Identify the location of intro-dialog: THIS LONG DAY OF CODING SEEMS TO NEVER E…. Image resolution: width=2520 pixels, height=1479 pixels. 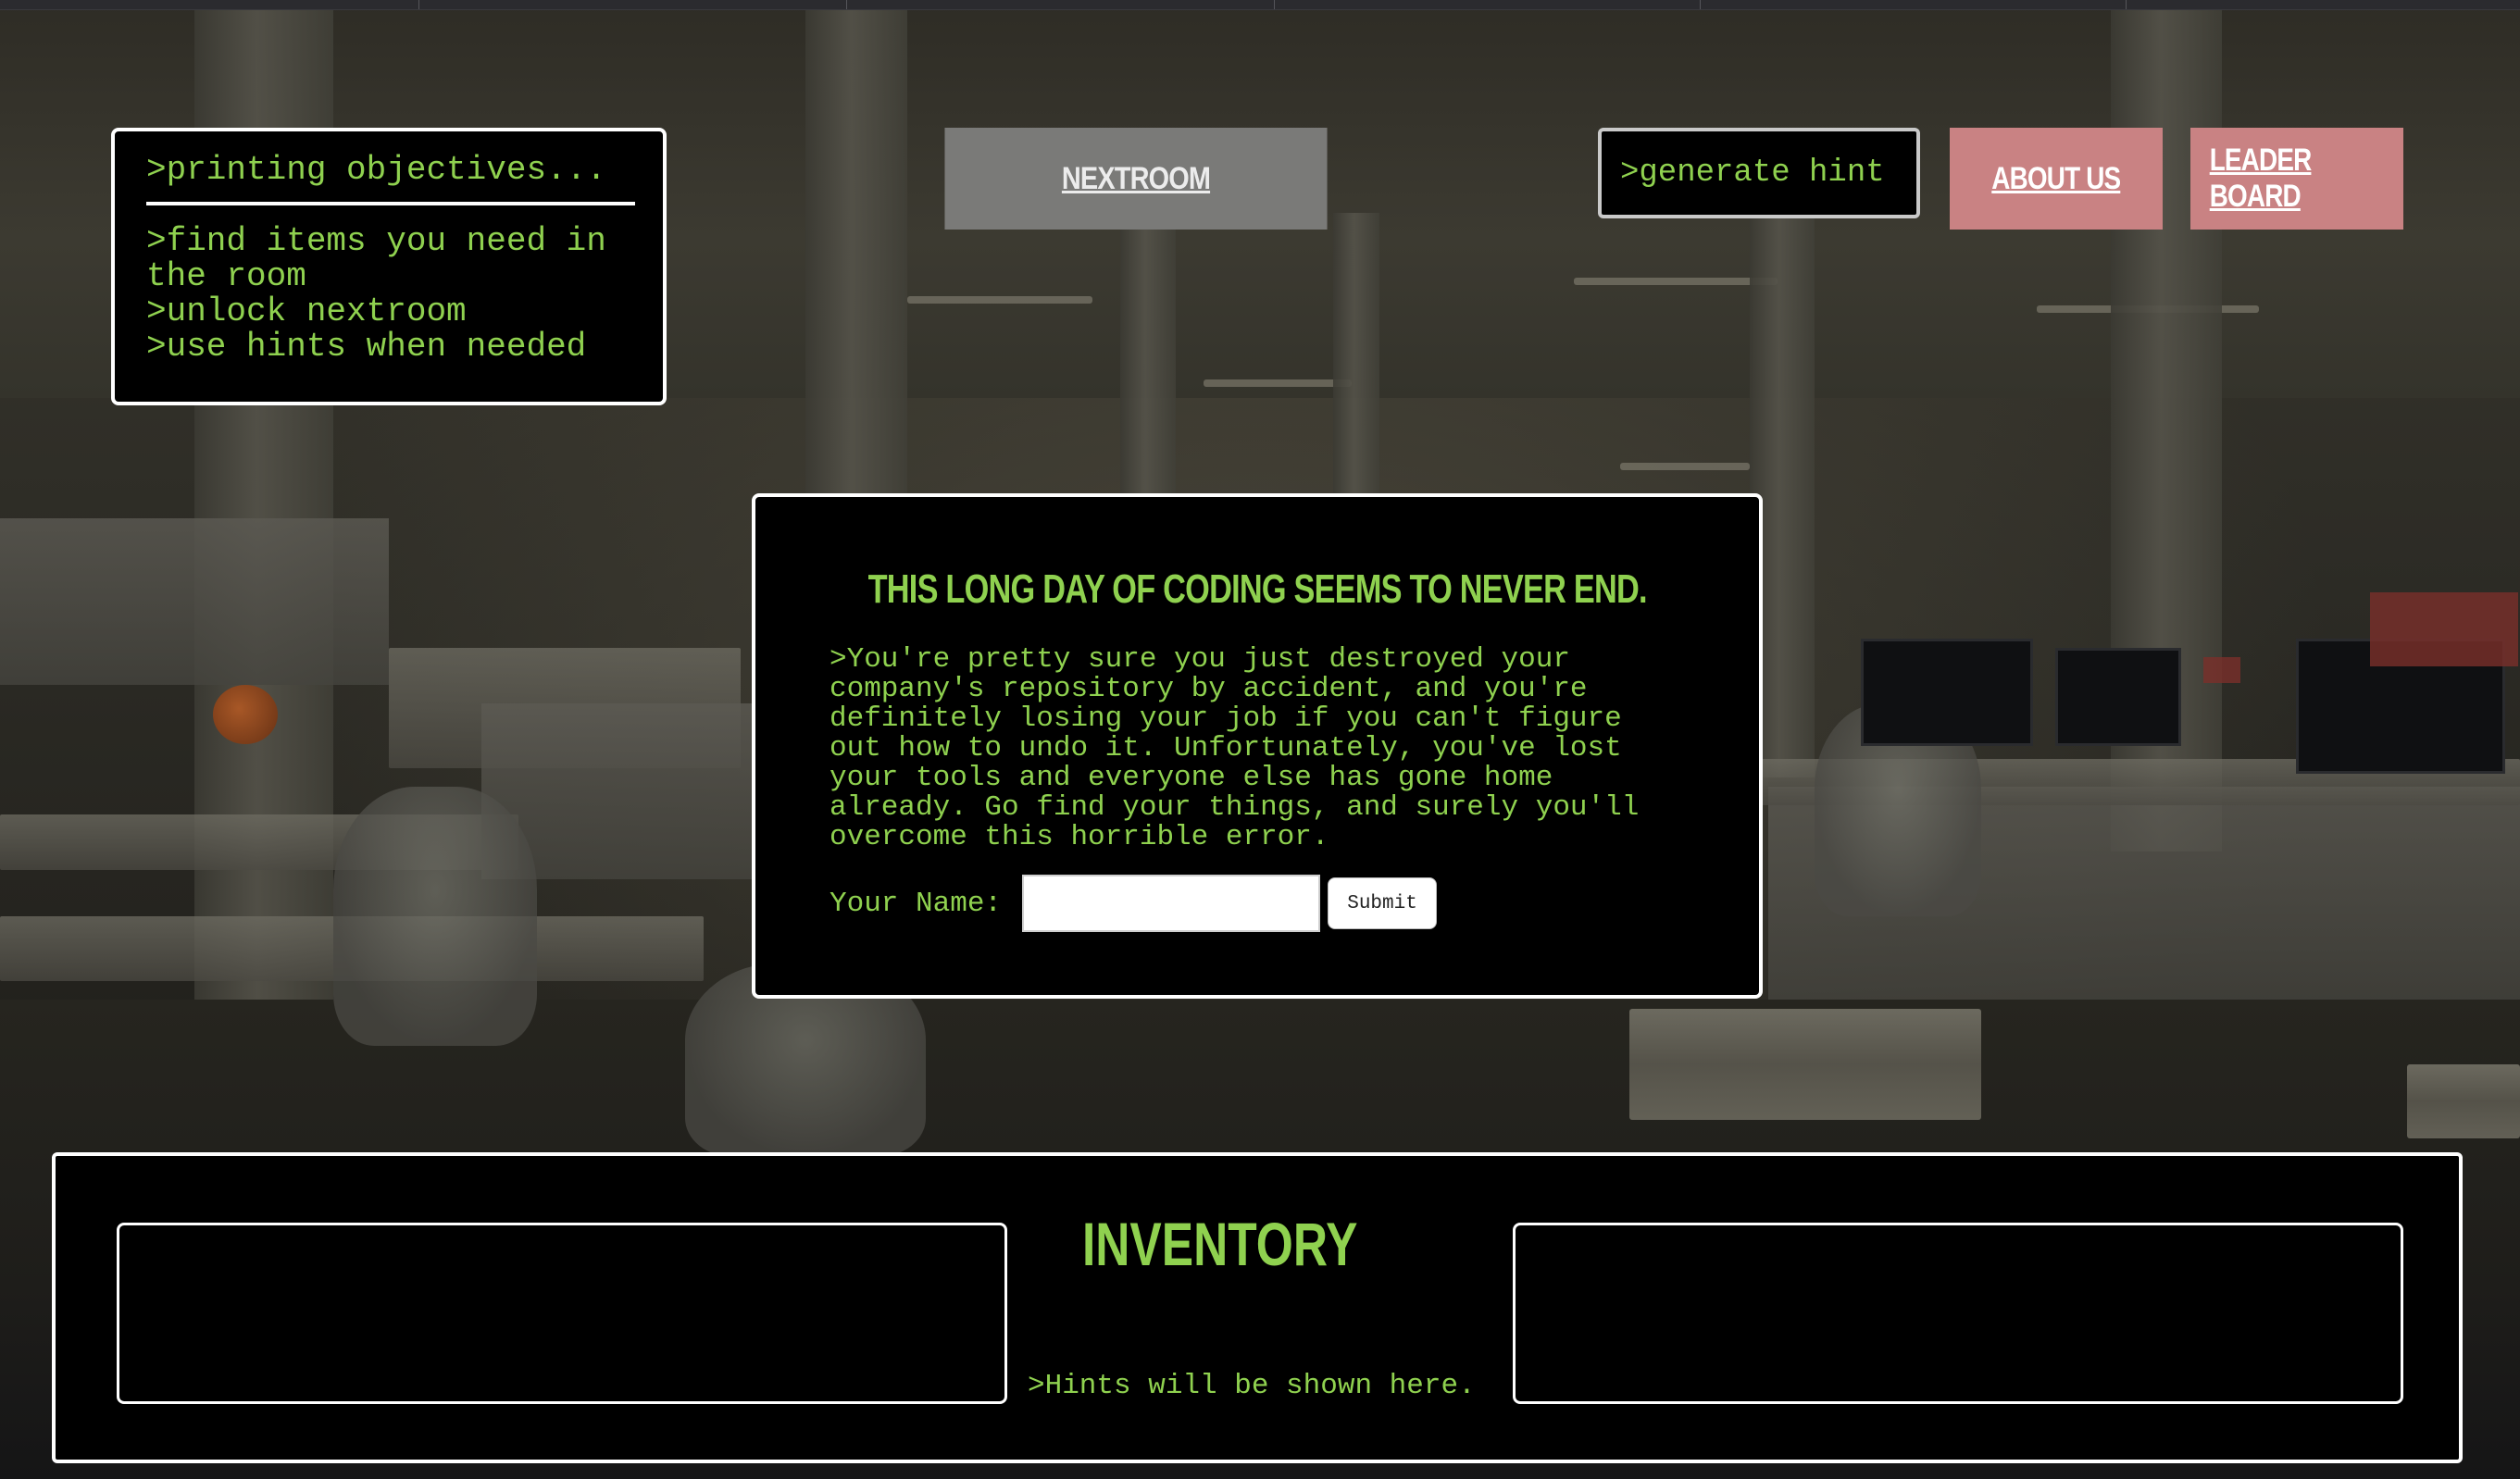
(1257, 746).